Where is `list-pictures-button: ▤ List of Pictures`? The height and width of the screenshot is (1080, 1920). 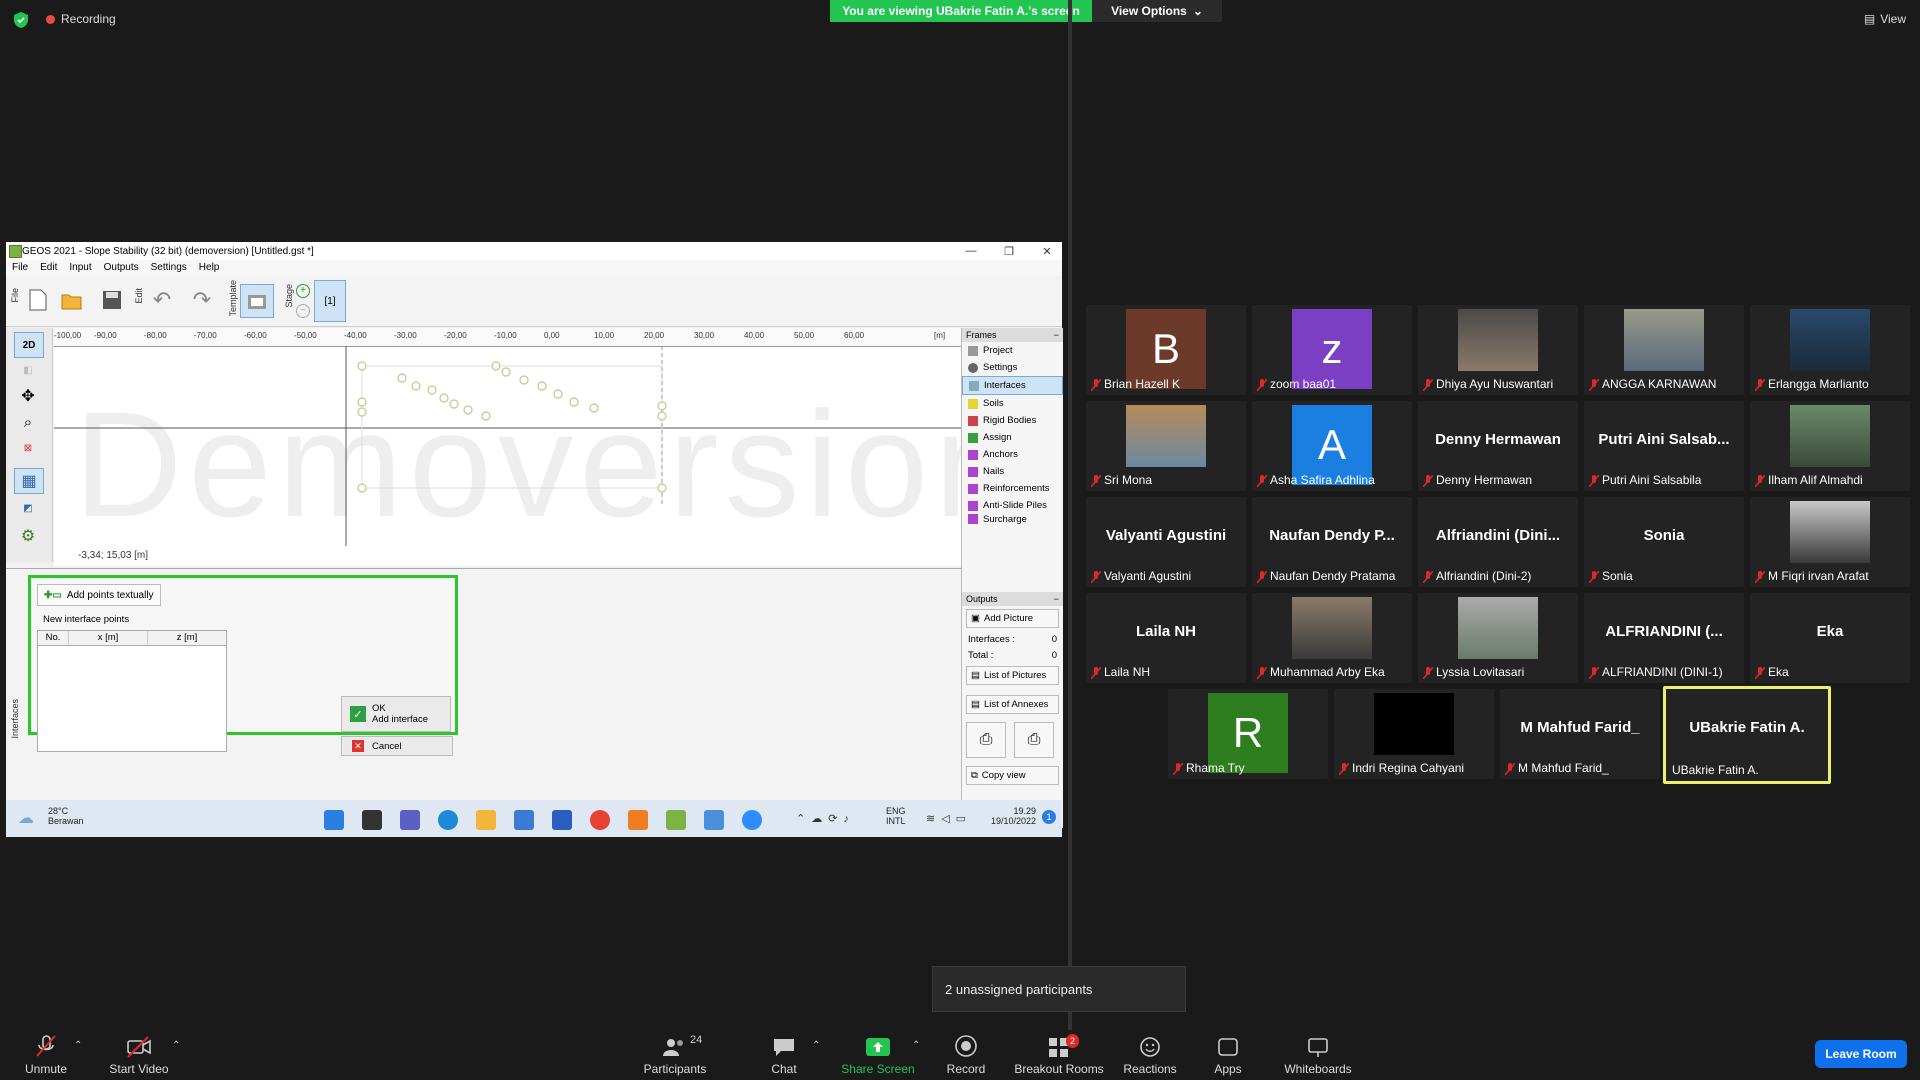 list-pictures-button: ▤ List of Pictures is located at coordinates (1012, 675).